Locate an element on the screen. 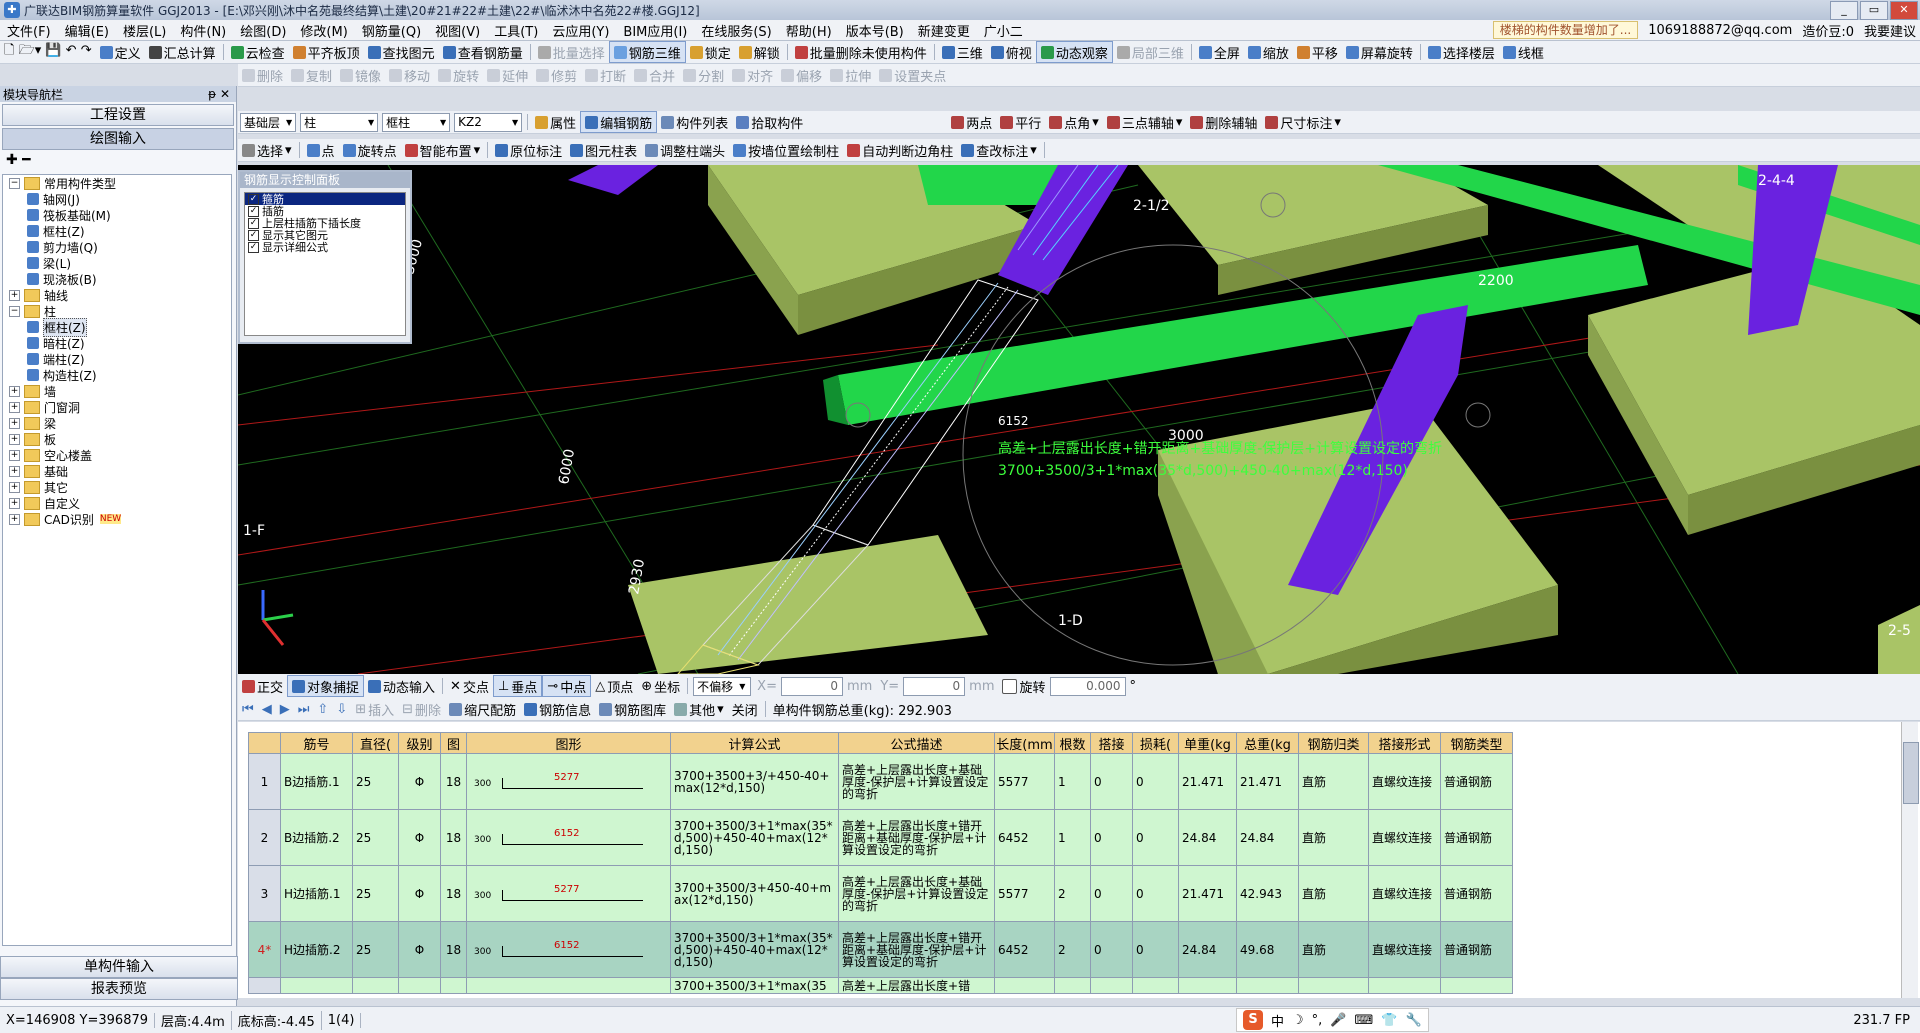  single-input-button: 单构件输入 is located at coordinates (119, 967).